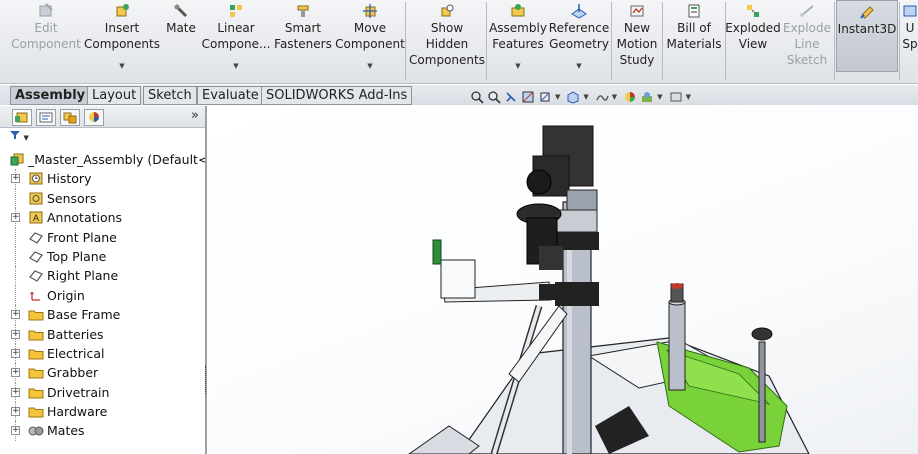  What do you see at coordinates (102, 315) in the screenshot?
I see `tree-item-base-frame: + Base Frame` at bounding box center [102, 315].